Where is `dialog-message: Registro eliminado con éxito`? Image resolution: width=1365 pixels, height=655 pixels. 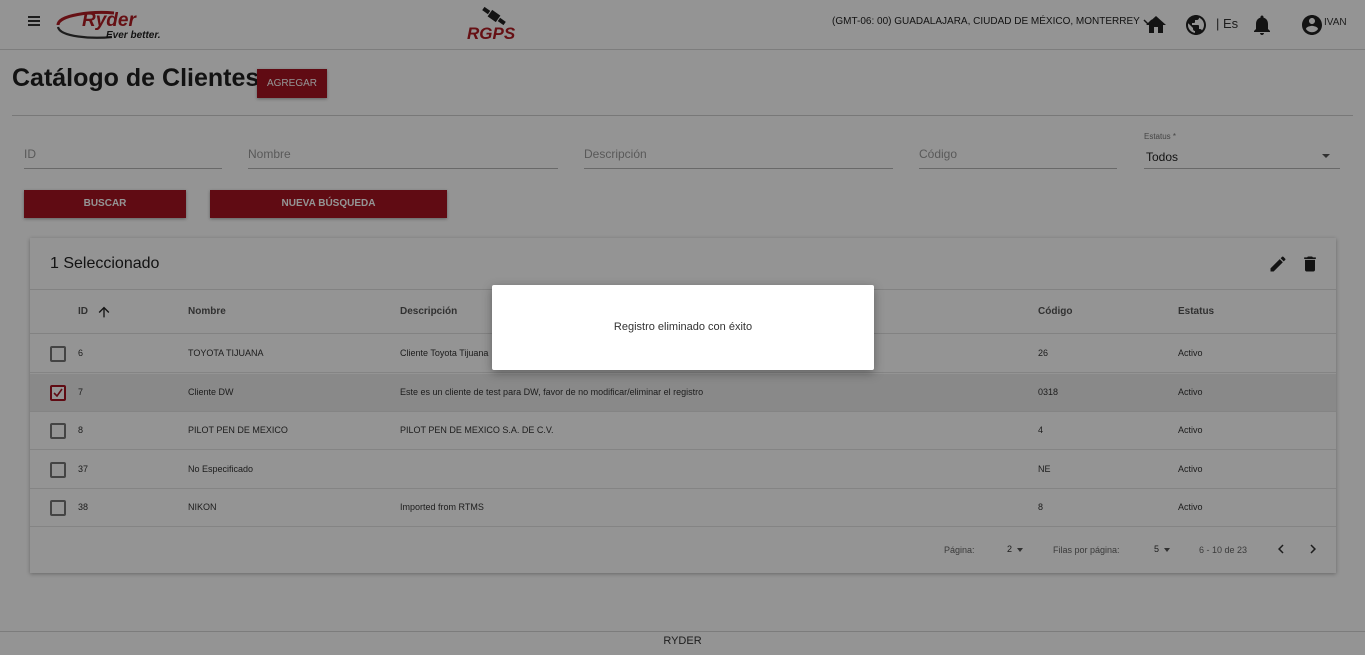 dialog-message: Registro eliminado con éxito is located at coordinates (683, 327).